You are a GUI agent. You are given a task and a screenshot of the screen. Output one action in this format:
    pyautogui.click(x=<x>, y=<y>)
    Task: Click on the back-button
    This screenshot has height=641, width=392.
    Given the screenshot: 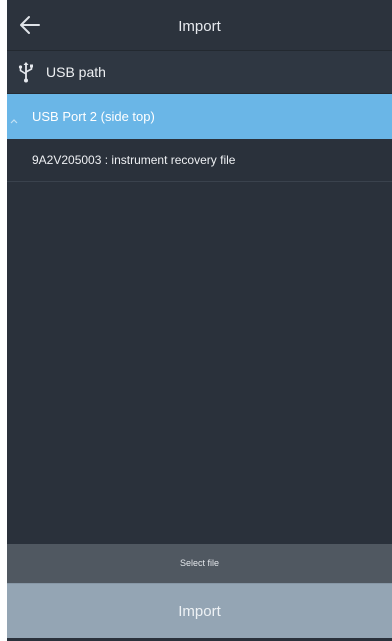 What is the action you would take?
    pyautogui.click(x=30, y=25)
    